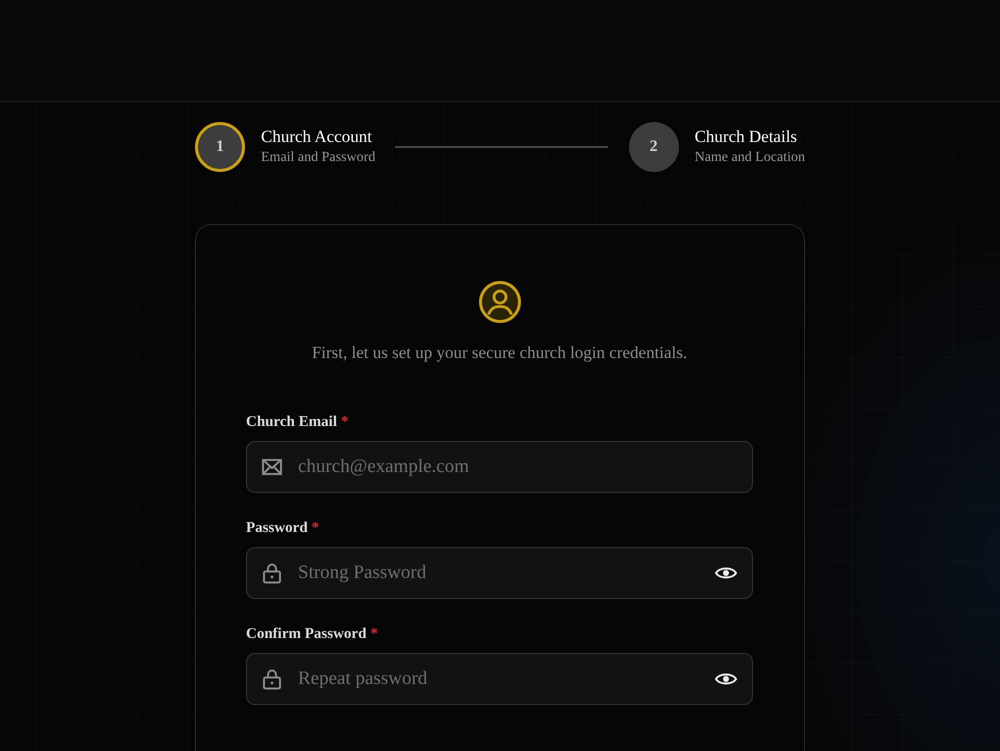 Image resolution: width=1000 pixels, height=751 pixels. I want to click on password-field: Strong Password, so click(499, 573).